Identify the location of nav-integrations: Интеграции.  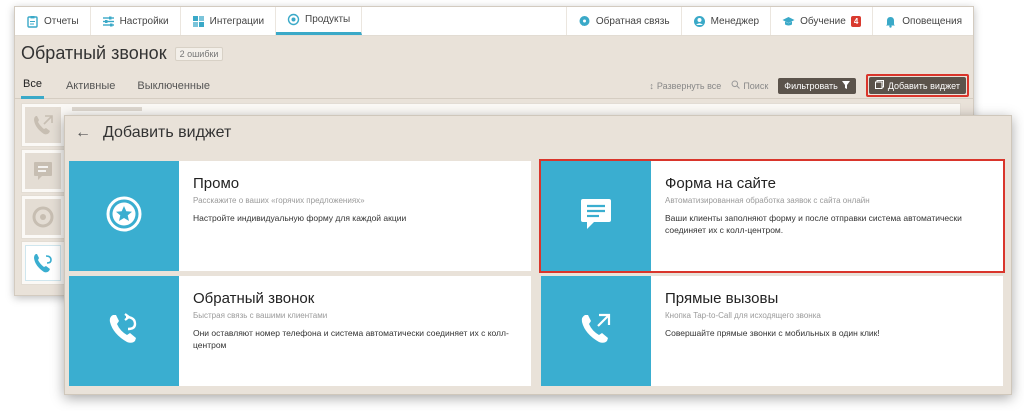
(229, 21).